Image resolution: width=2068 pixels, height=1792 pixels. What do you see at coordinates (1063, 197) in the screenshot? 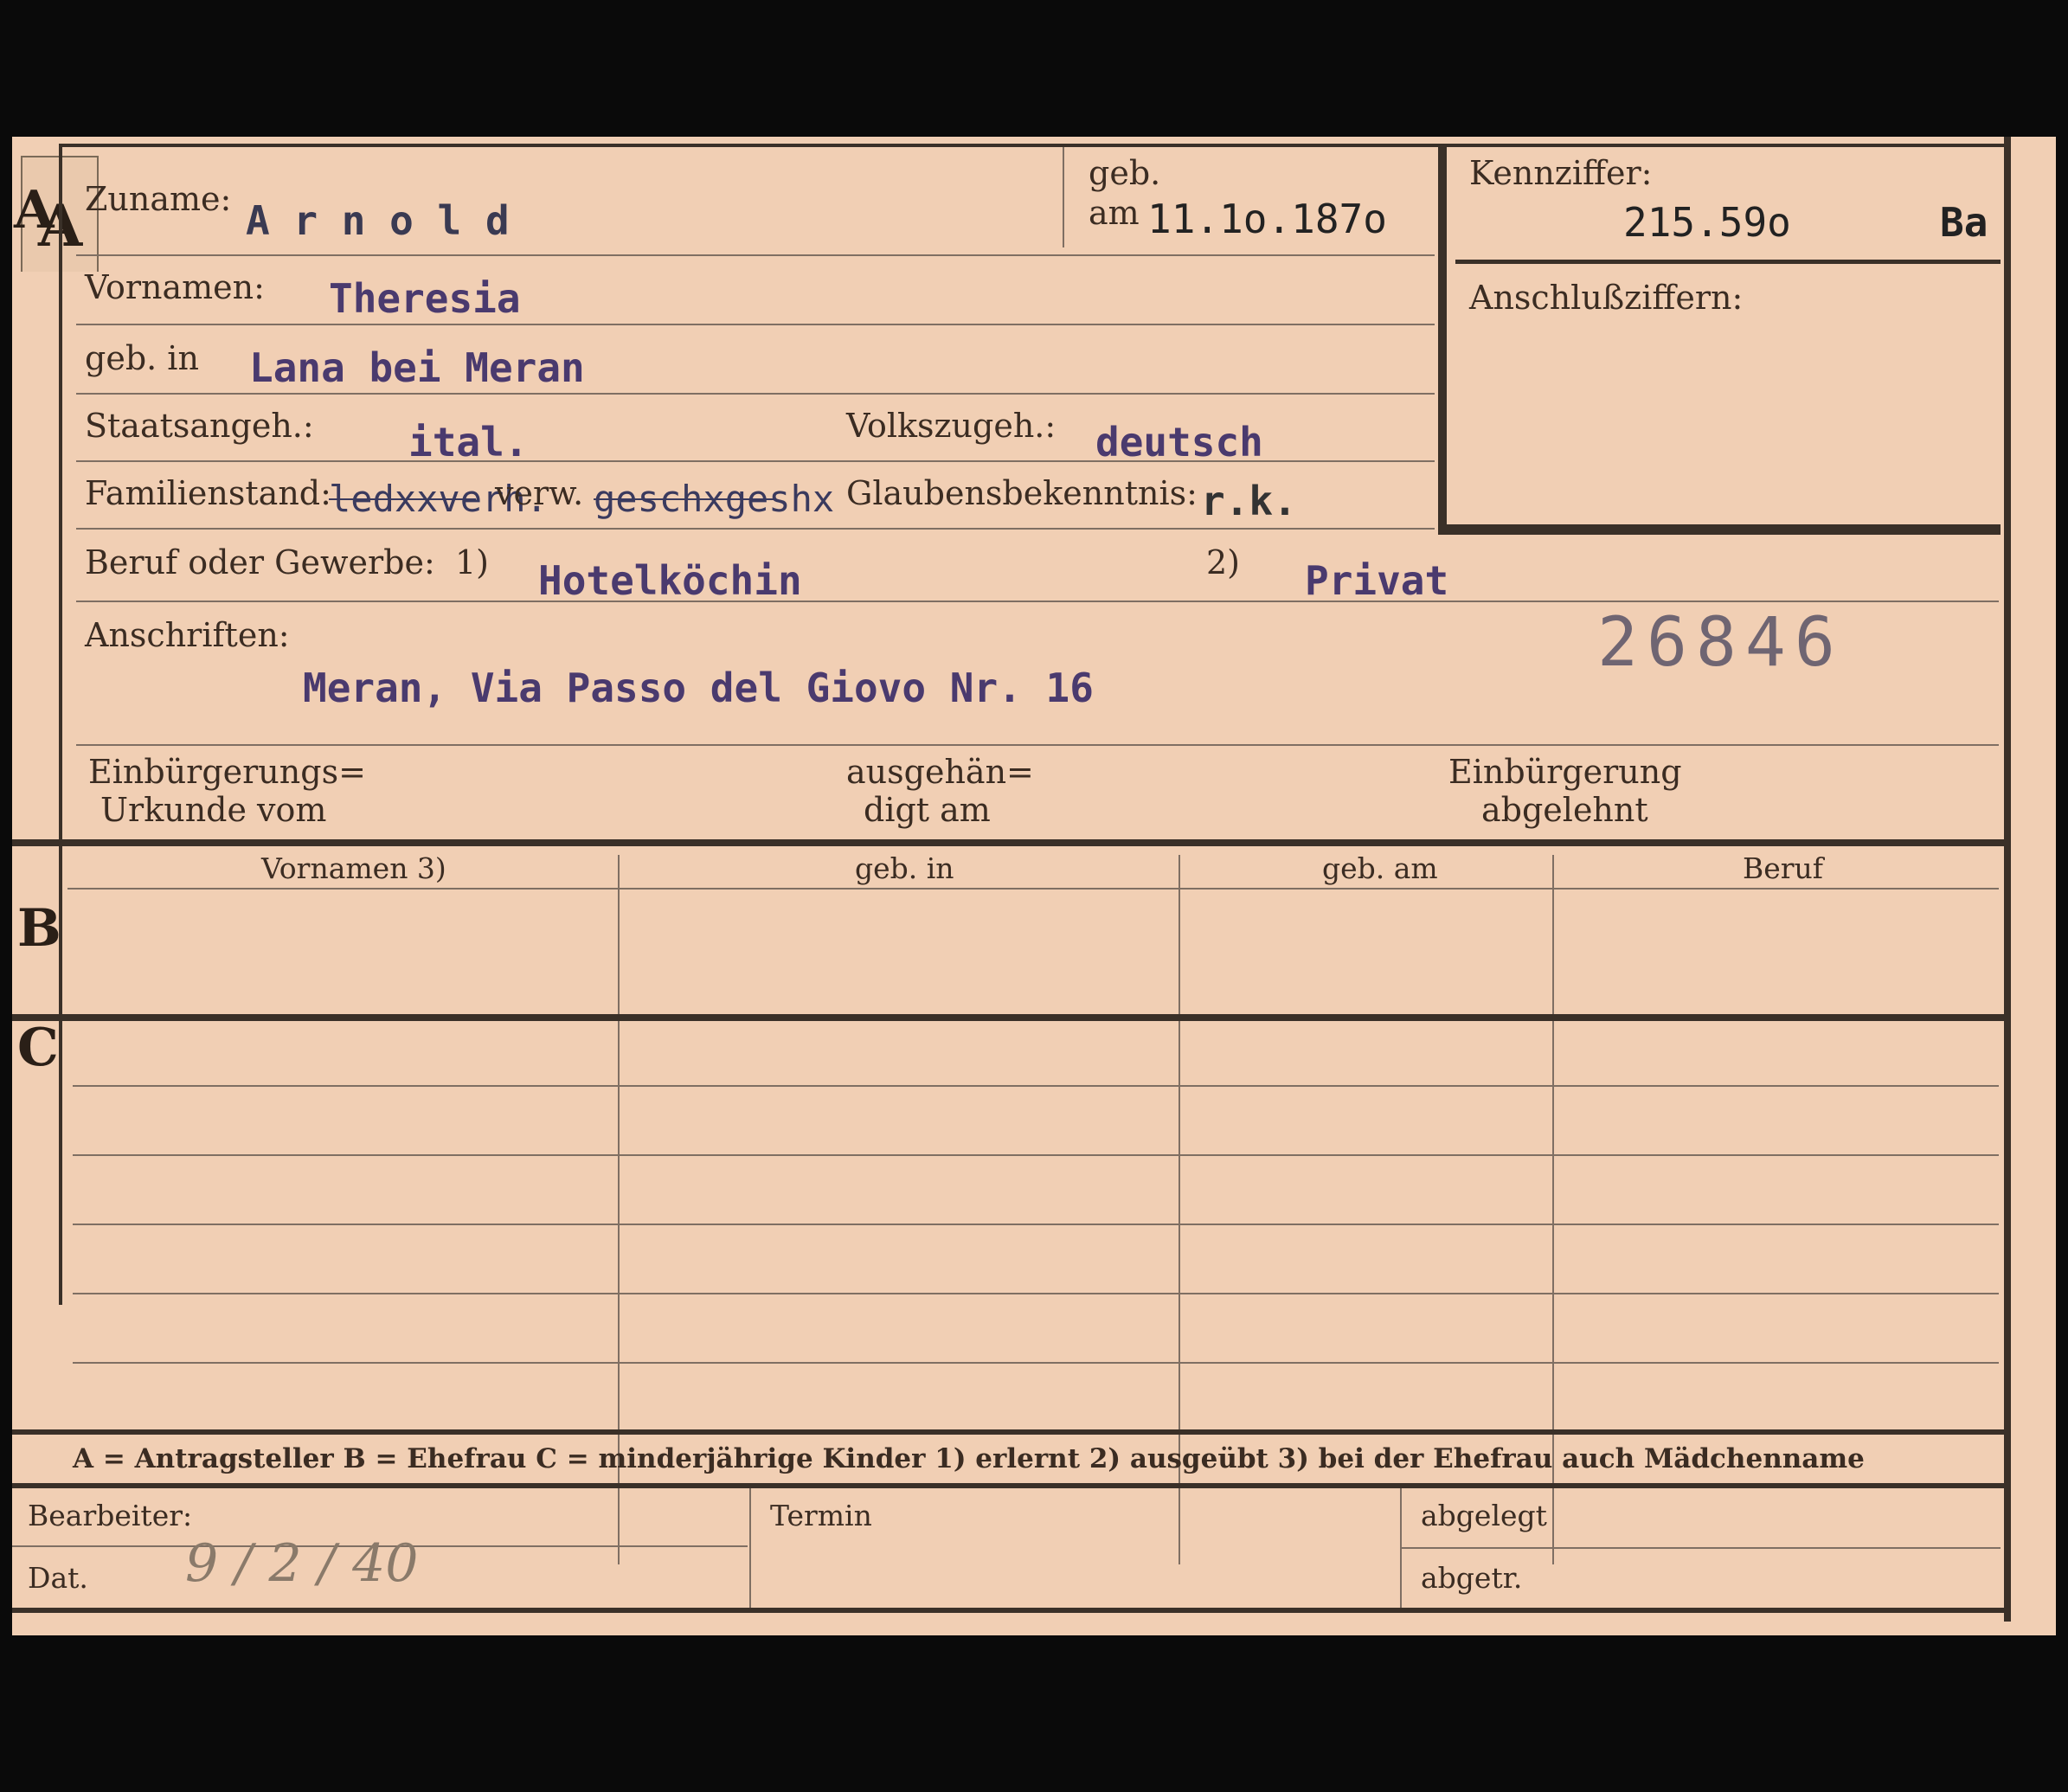
I see `geb-divider` at bounding box center [1063, 197].